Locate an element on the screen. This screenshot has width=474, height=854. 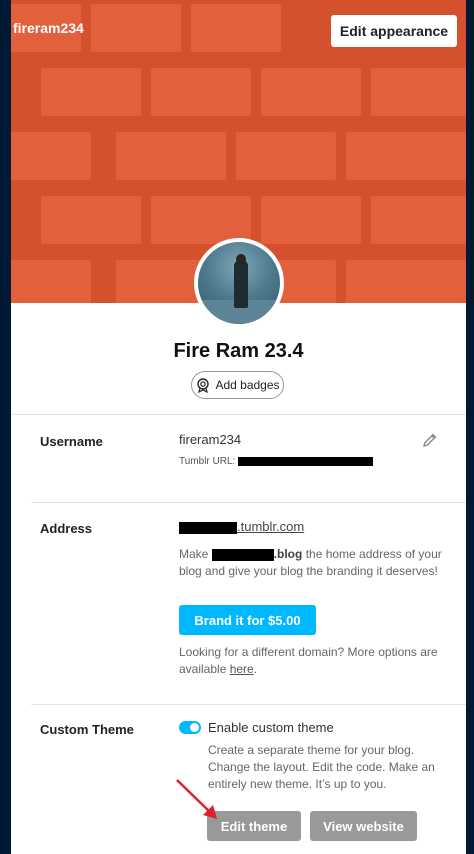
add-badges-button: Add badges is located at coordinates (237, 385).